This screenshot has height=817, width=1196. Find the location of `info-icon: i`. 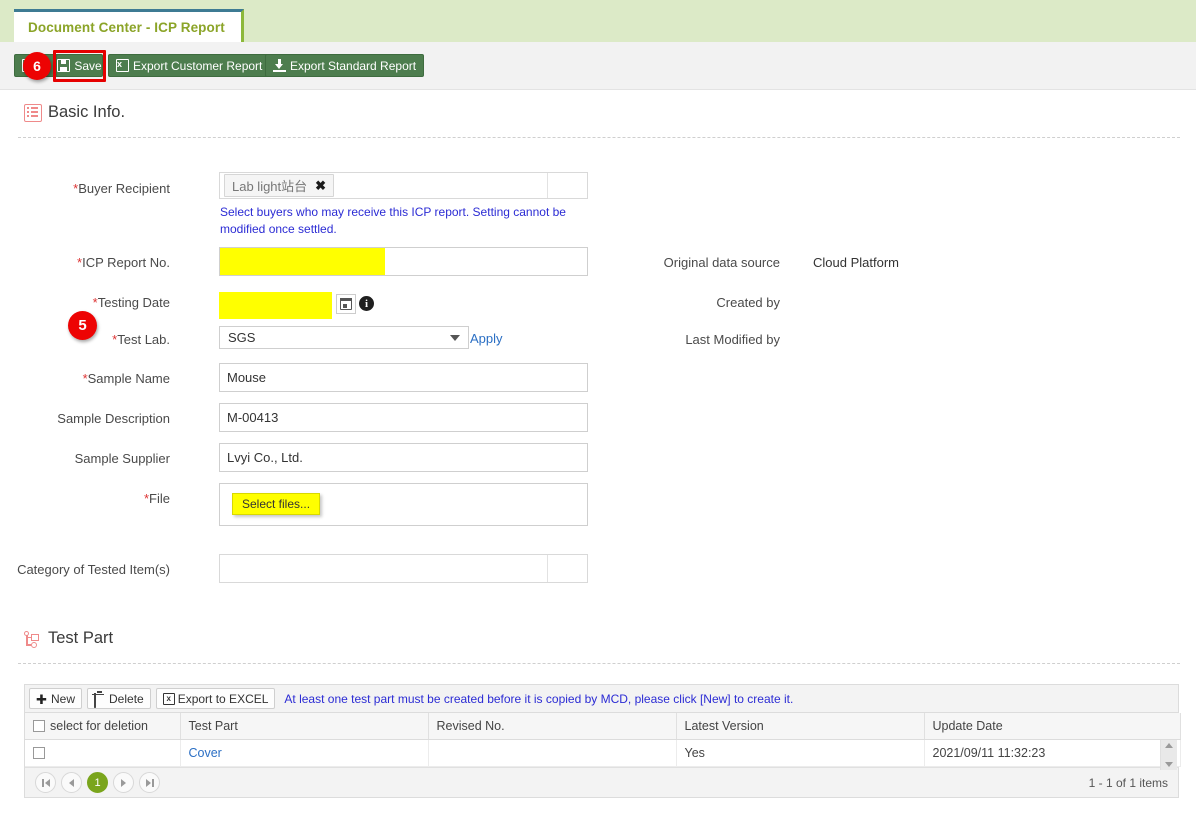

info-icon: i is located at coordinates (366, 303).